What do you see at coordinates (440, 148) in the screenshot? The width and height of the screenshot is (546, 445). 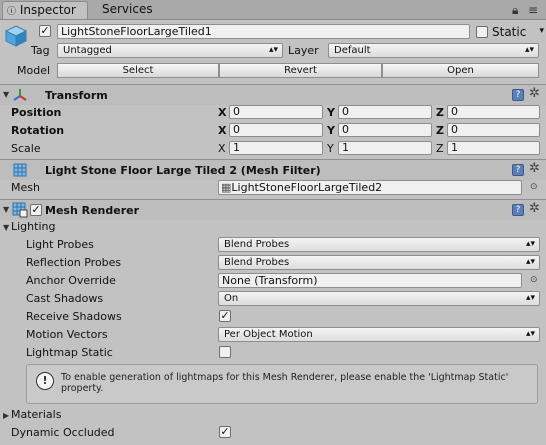 I see `scale-z-axis-label: Z` at bounding box center [440, 148].